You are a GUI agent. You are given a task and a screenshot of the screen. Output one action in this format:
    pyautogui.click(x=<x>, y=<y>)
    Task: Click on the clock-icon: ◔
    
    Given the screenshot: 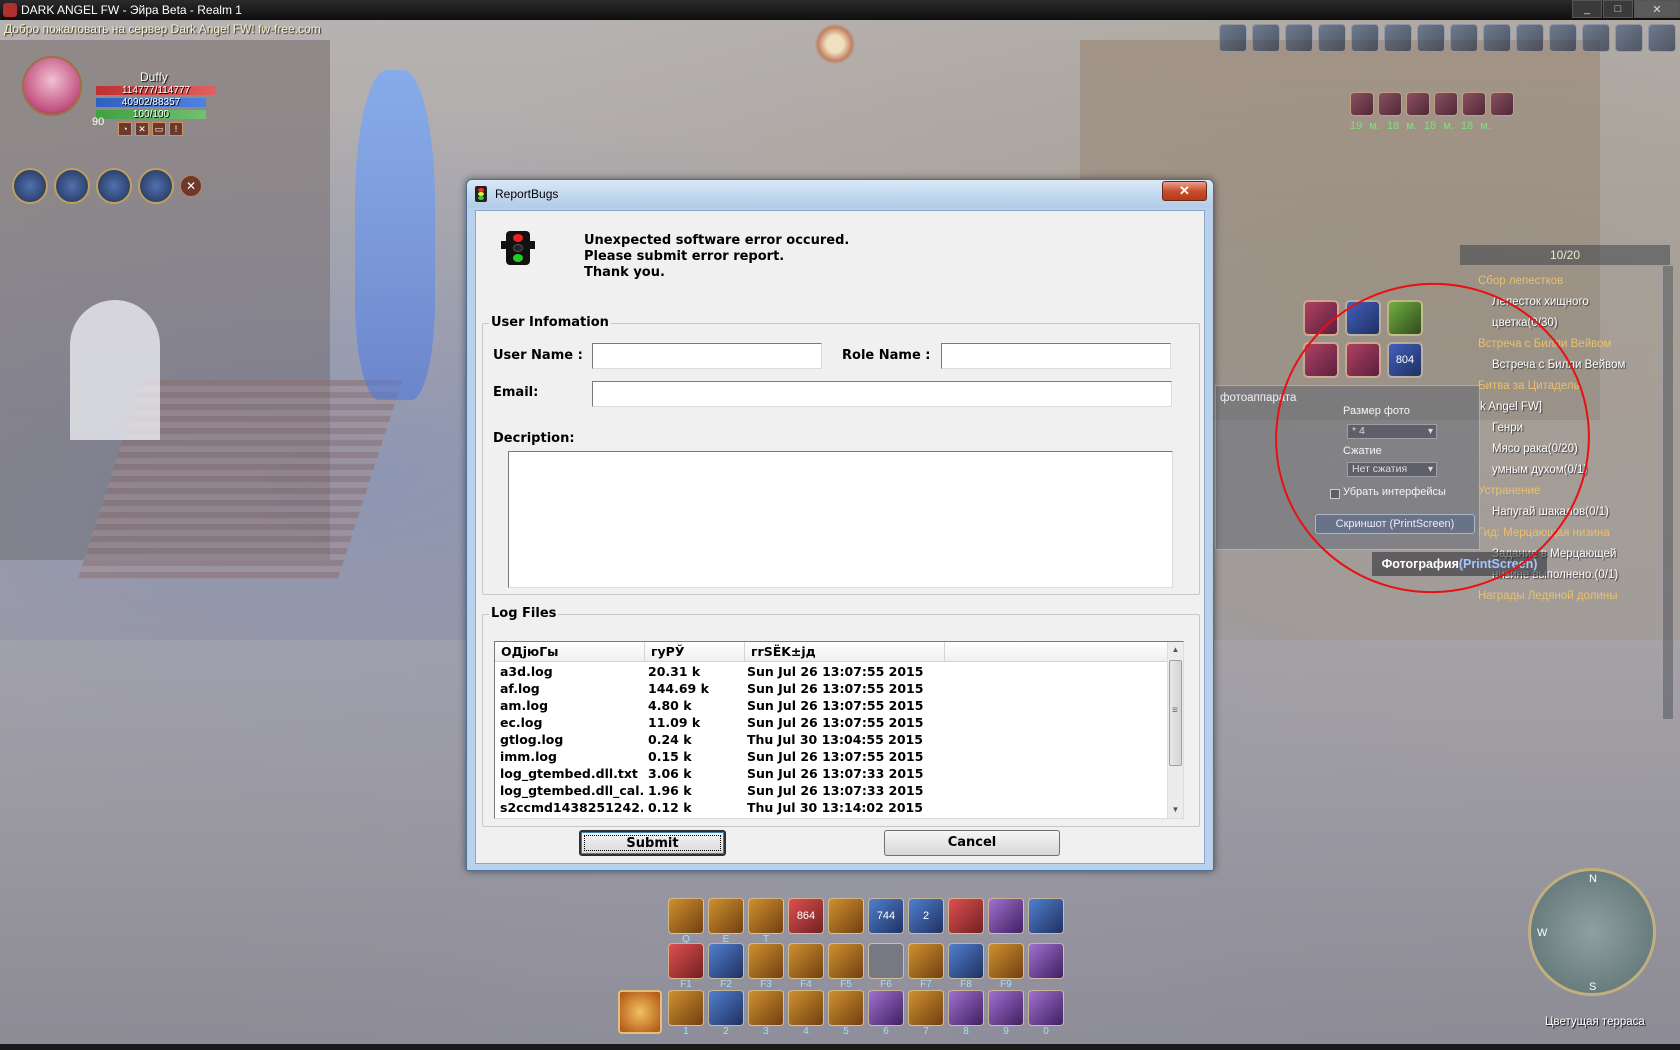 What is the action you would take?
    pyautogui.click(x=125, y=129)
    